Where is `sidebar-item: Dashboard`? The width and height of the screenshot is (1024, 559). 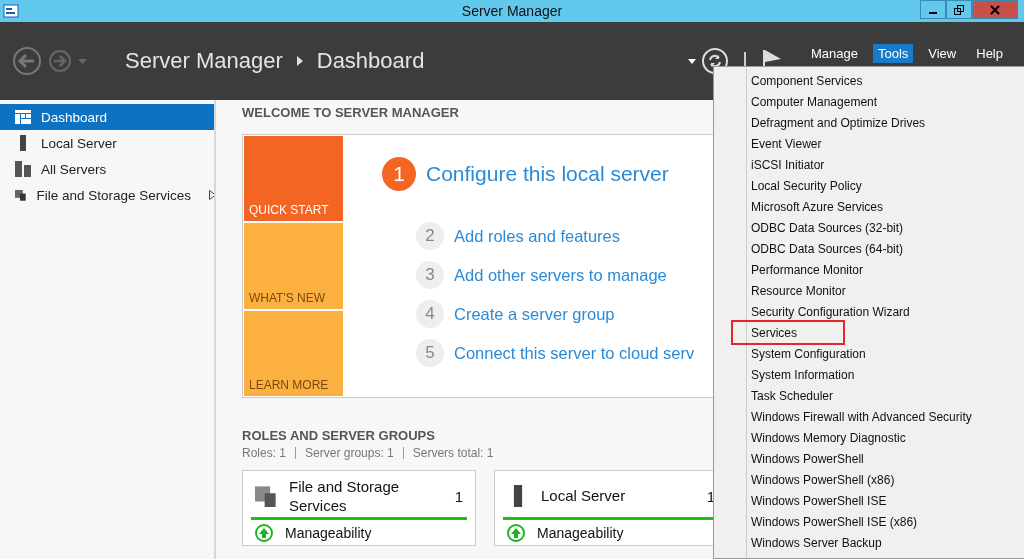
sidebar-item: Dashboard is located at coordinates (107, 117).